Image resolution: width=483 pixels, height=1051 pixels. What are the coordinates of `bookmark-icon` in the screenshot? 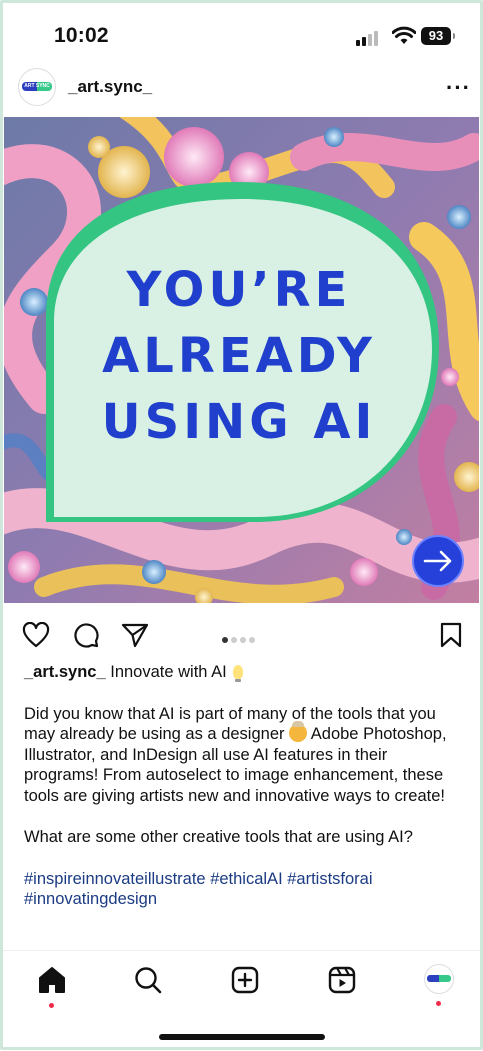 It's located at (451, 635).